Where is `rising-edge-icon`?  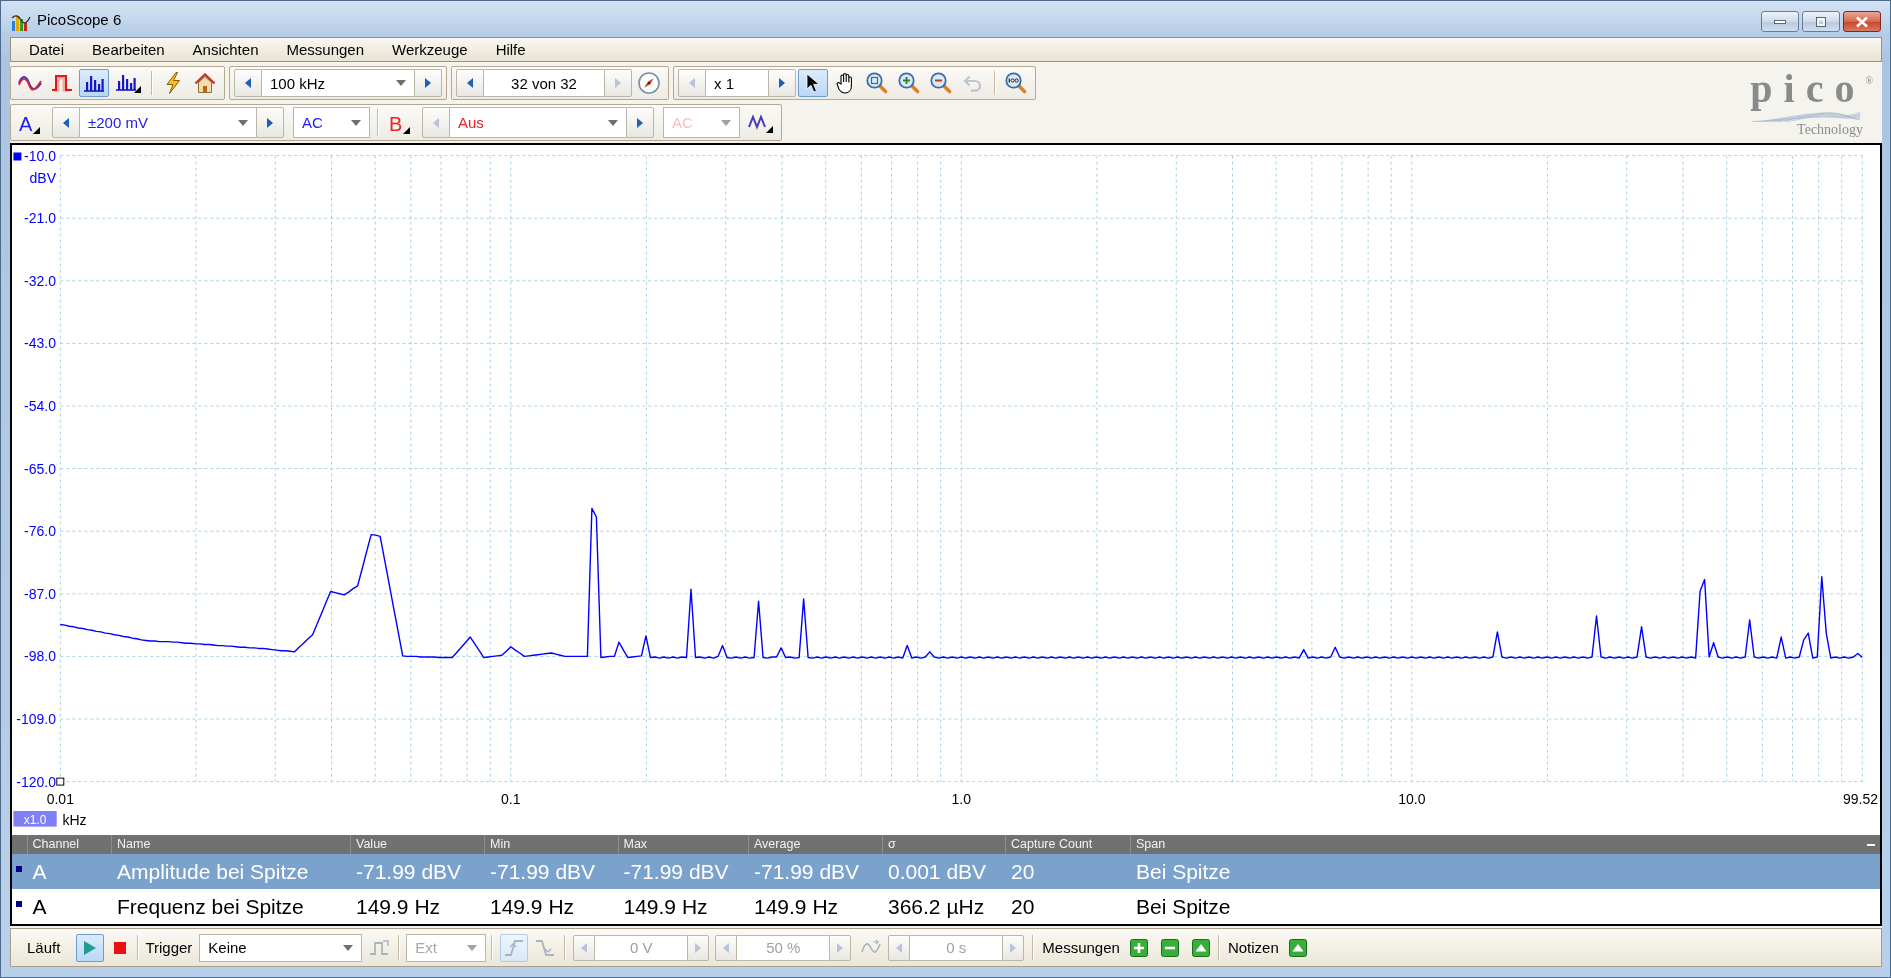 rising-edge-icon is located at coordinates (514, 947).